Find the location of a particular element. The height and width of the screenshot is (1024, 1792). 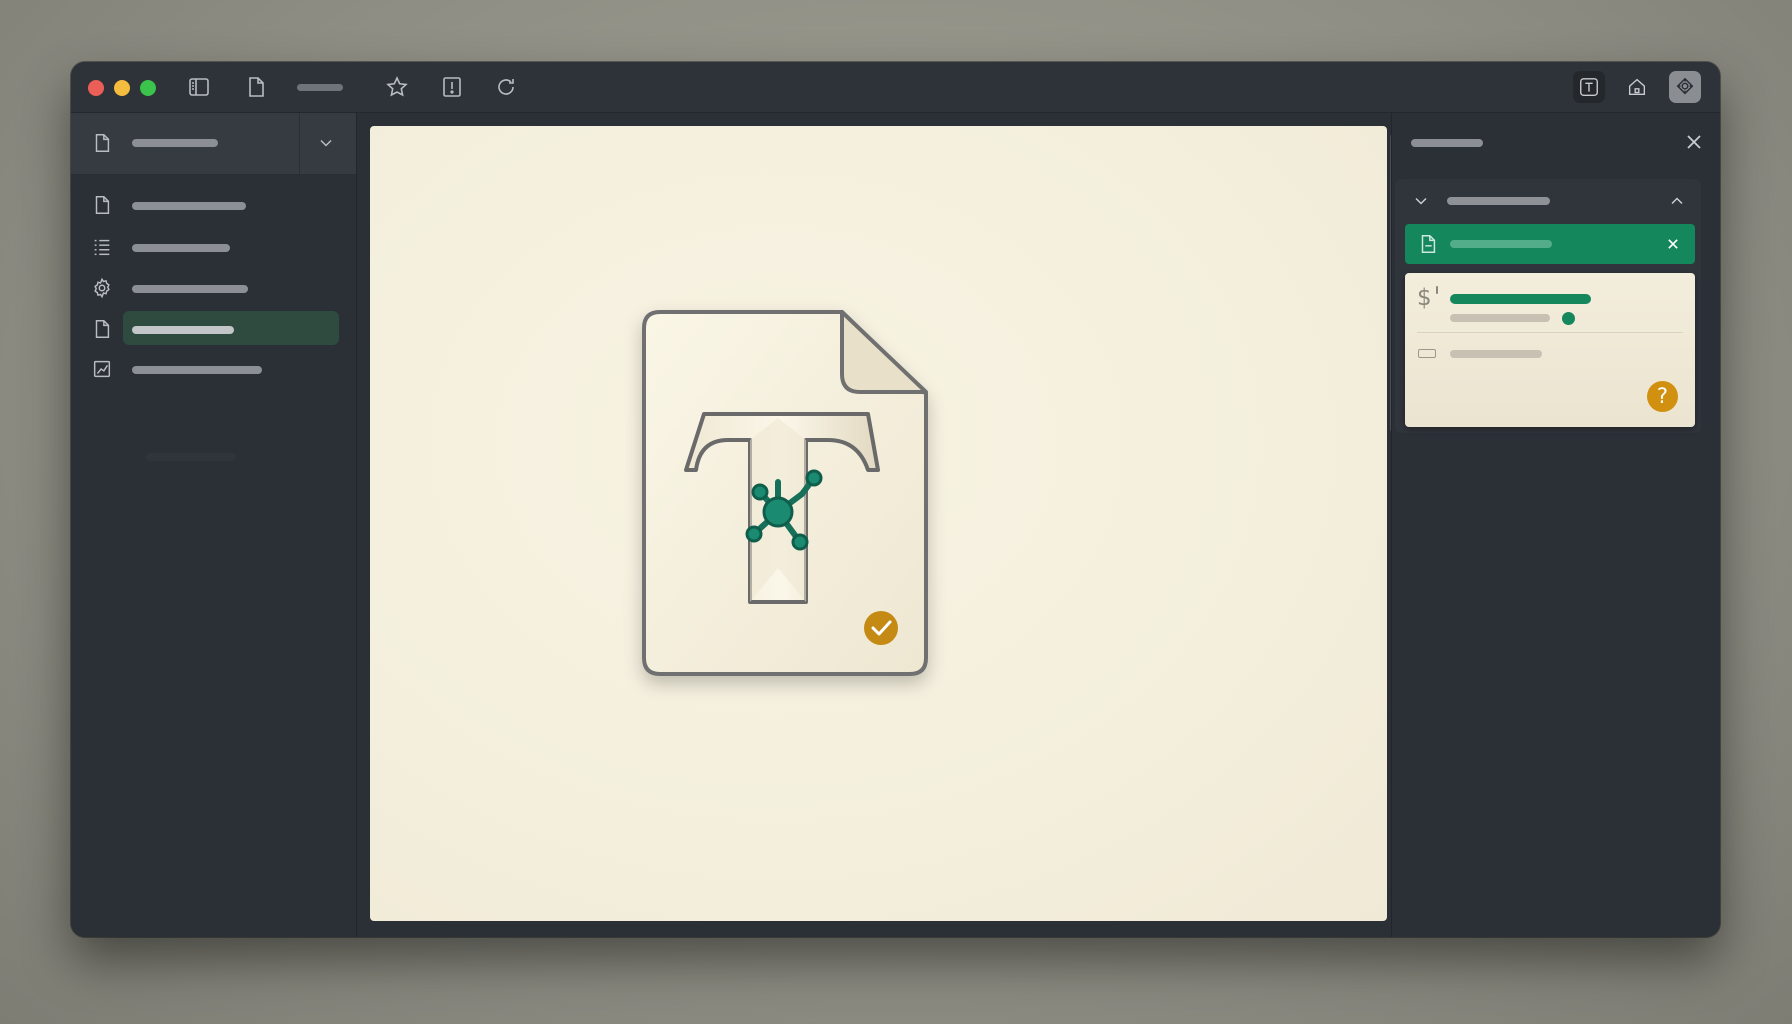

card-secondary-line is located at coordinates (1500, 318).